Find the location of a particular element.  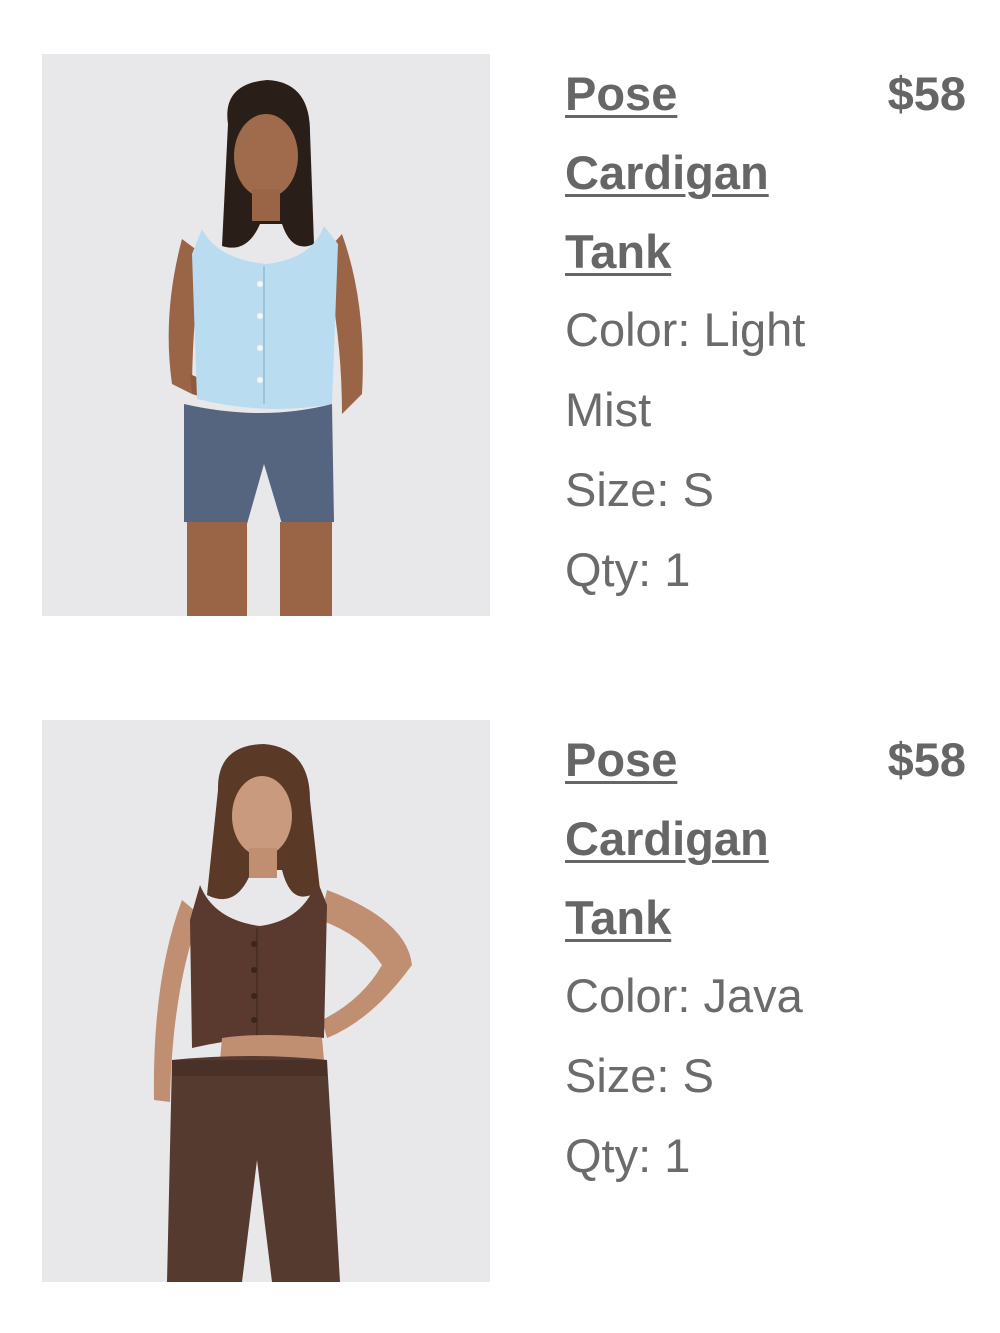

color-attribute: Color: Java is located at coordinates (710, 996).